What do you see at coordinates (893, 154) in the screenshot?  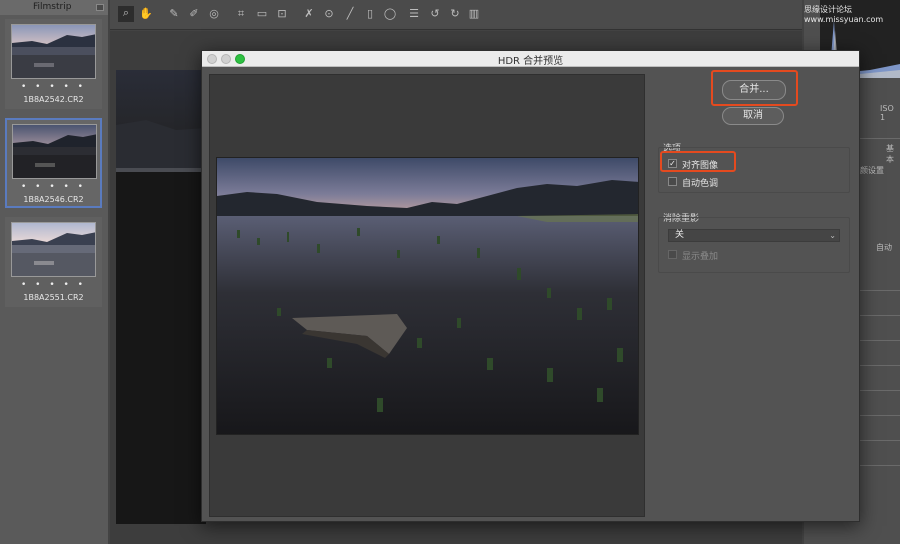 I see `basic-tab-label: 基本` at bounding box center [893, 154].